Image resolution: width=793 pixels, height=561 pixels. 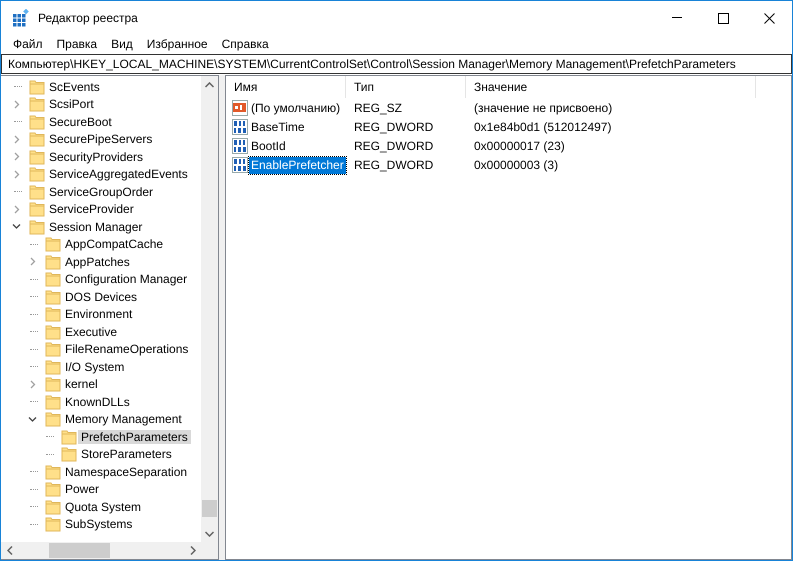 What do you see at coordinates (542, 127) in the screenshot?
I see `value-data: 0x1e84b0d1 (512012497)` at bounding box center [542, 127].